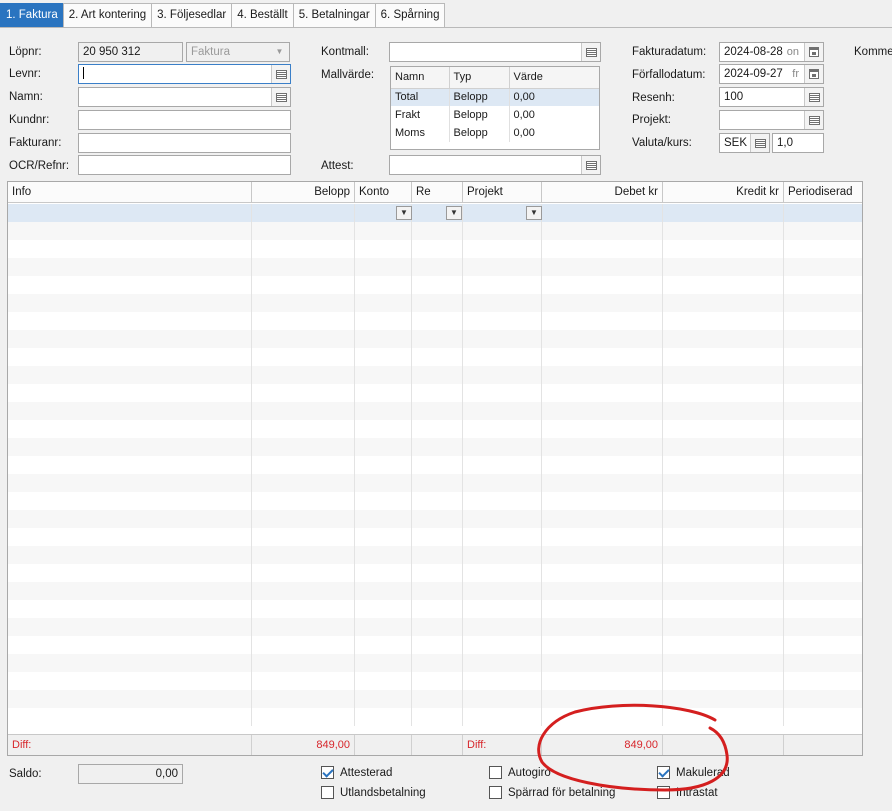  I want to click on checkbox-attesterad: Attesterad, so click(356, 772).